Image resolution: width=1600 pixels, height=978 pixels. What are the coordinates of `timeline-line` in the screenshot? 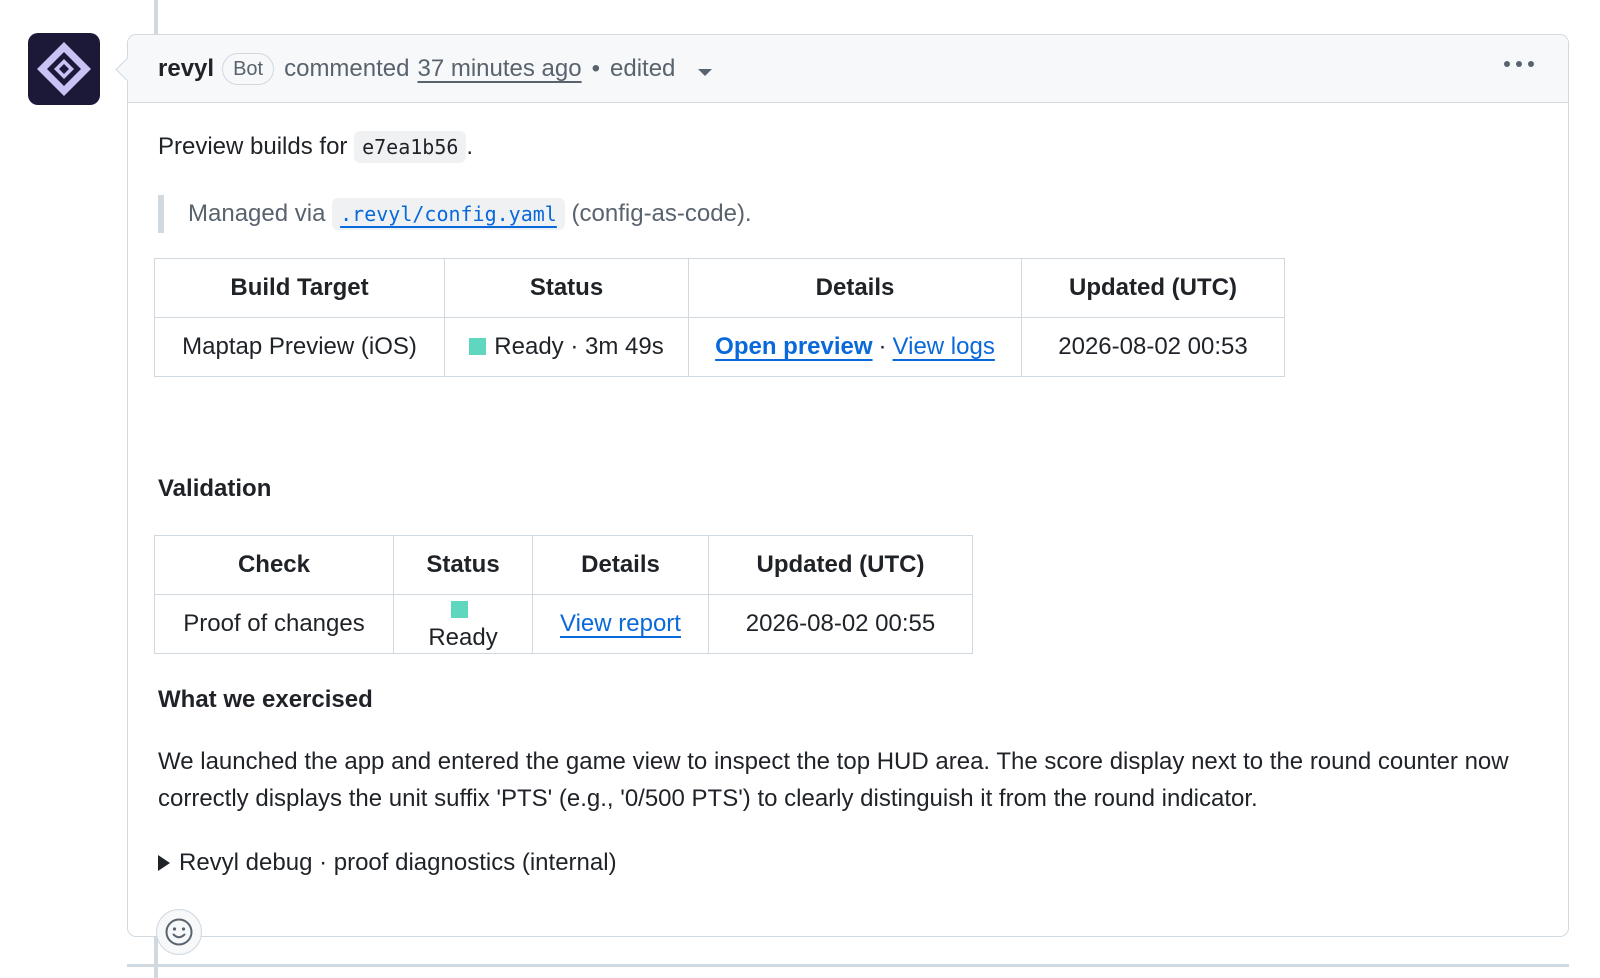 It's located at (156, 17).